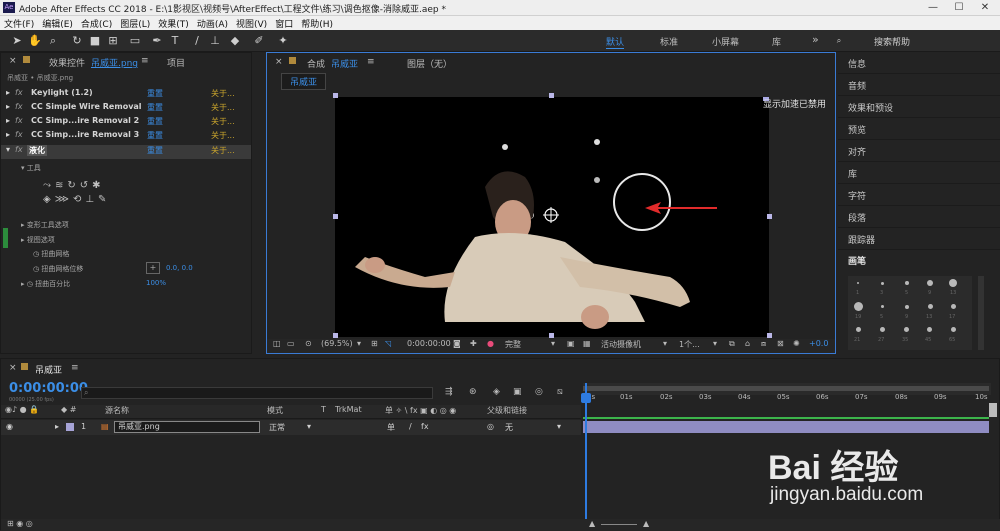 The width and height of the screenshot is (1000, 531). Describe the element at coordinates (571, 343) in the screenshot. I see `roi-icon: ▣` at that location.